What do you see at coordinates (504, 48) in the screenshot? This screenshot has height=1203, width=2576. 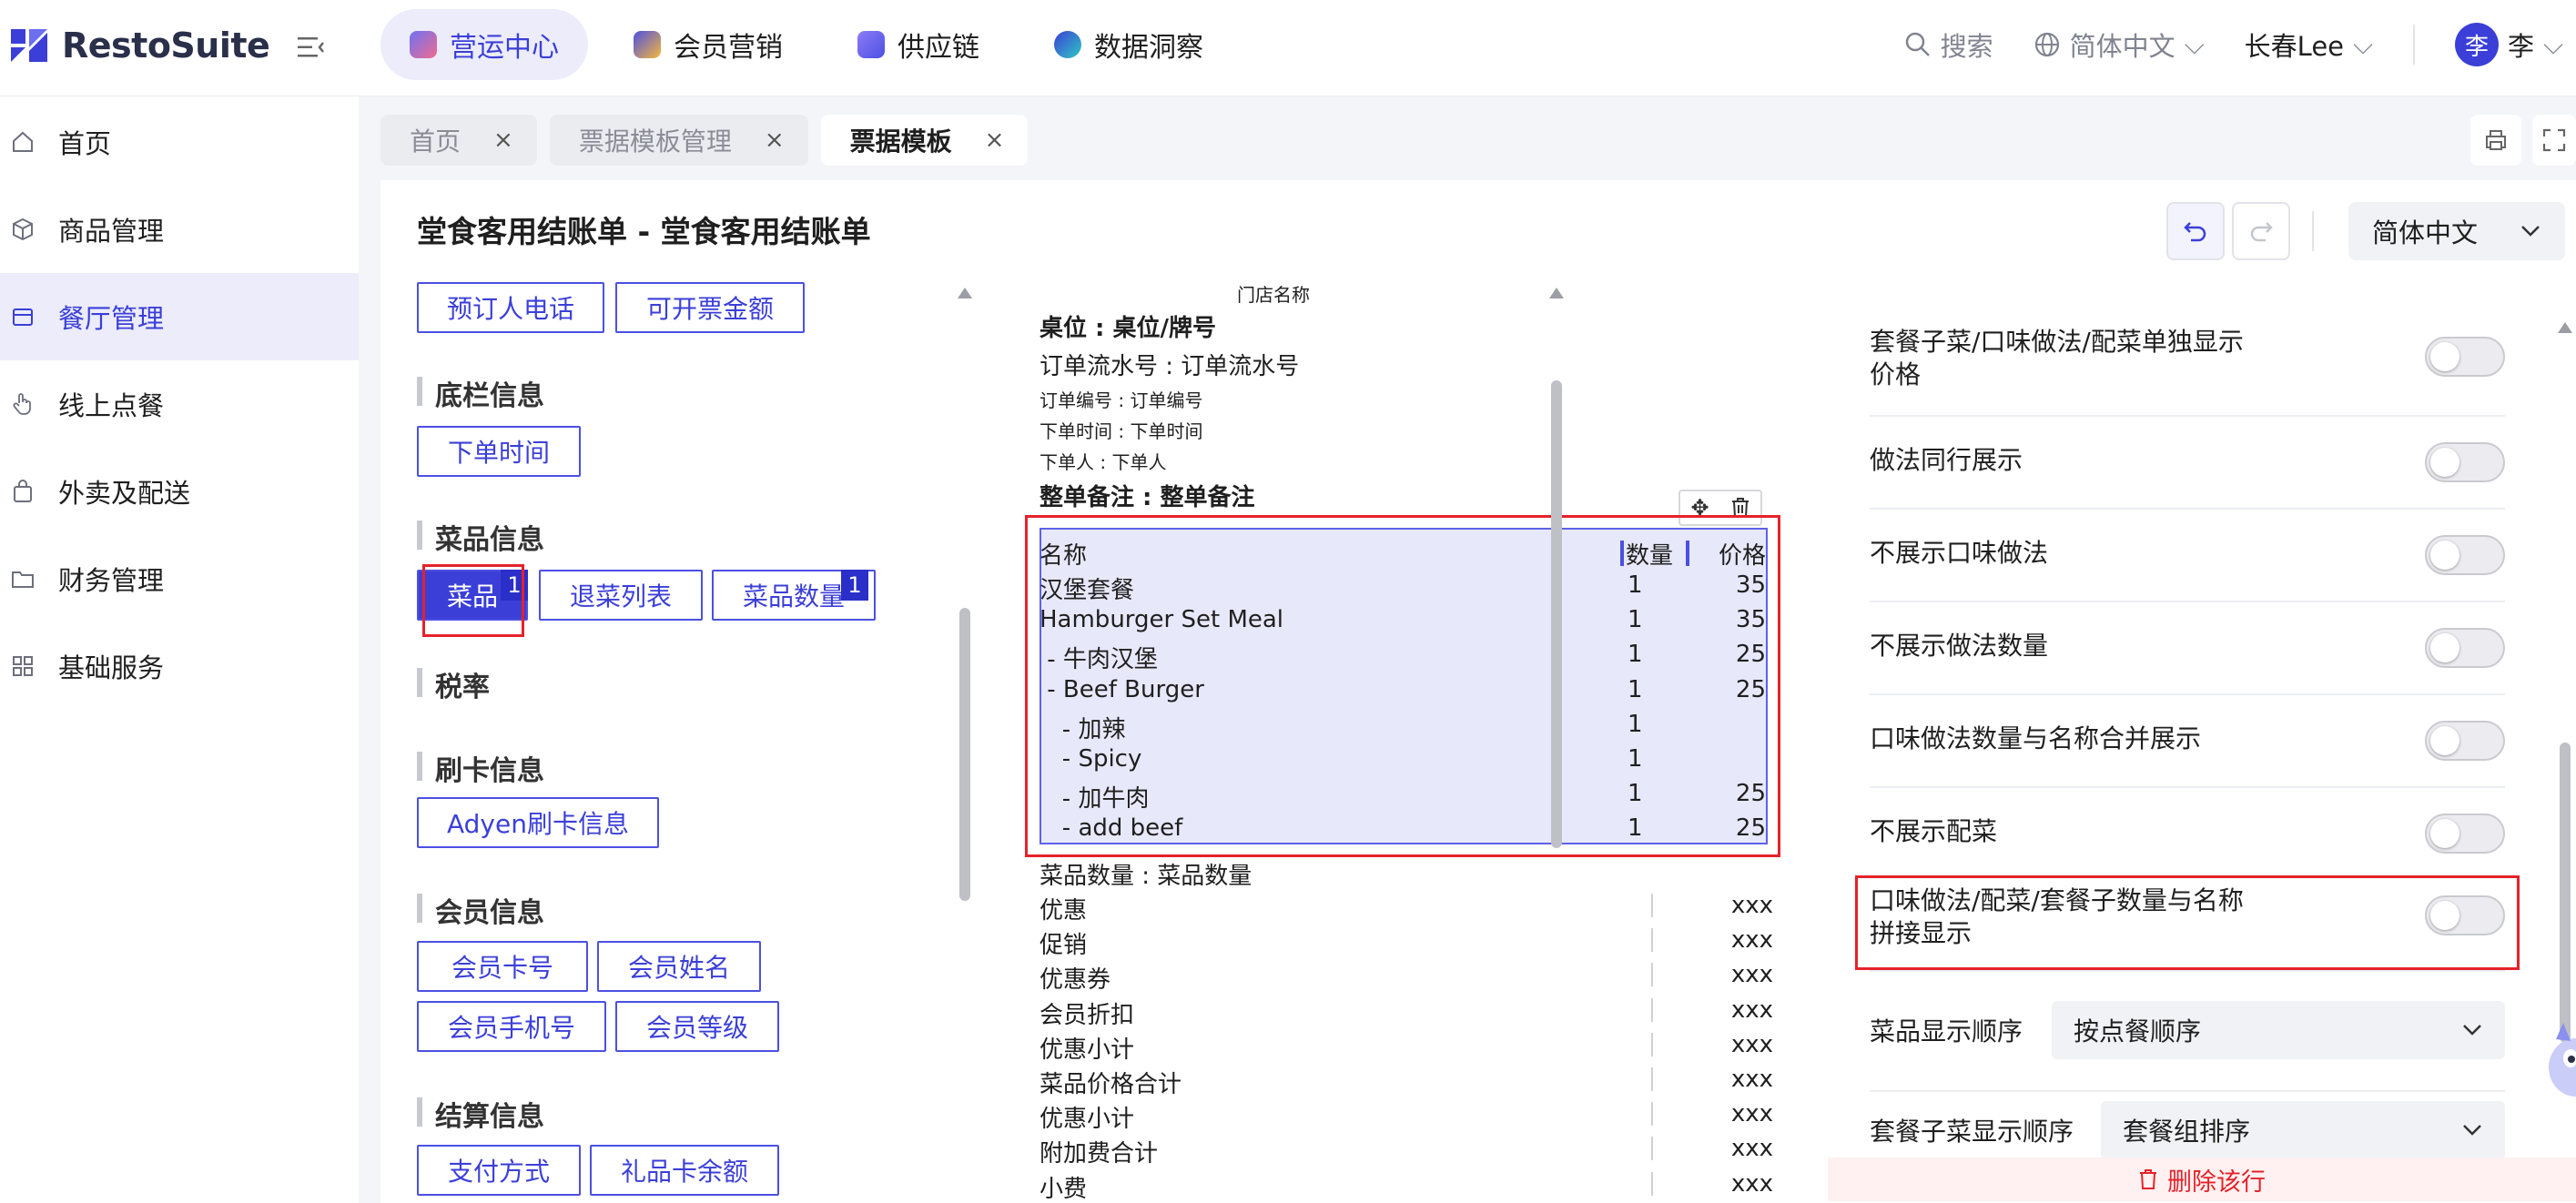 I see `nav-label: 营运中心` at bounding box center [504, 48].